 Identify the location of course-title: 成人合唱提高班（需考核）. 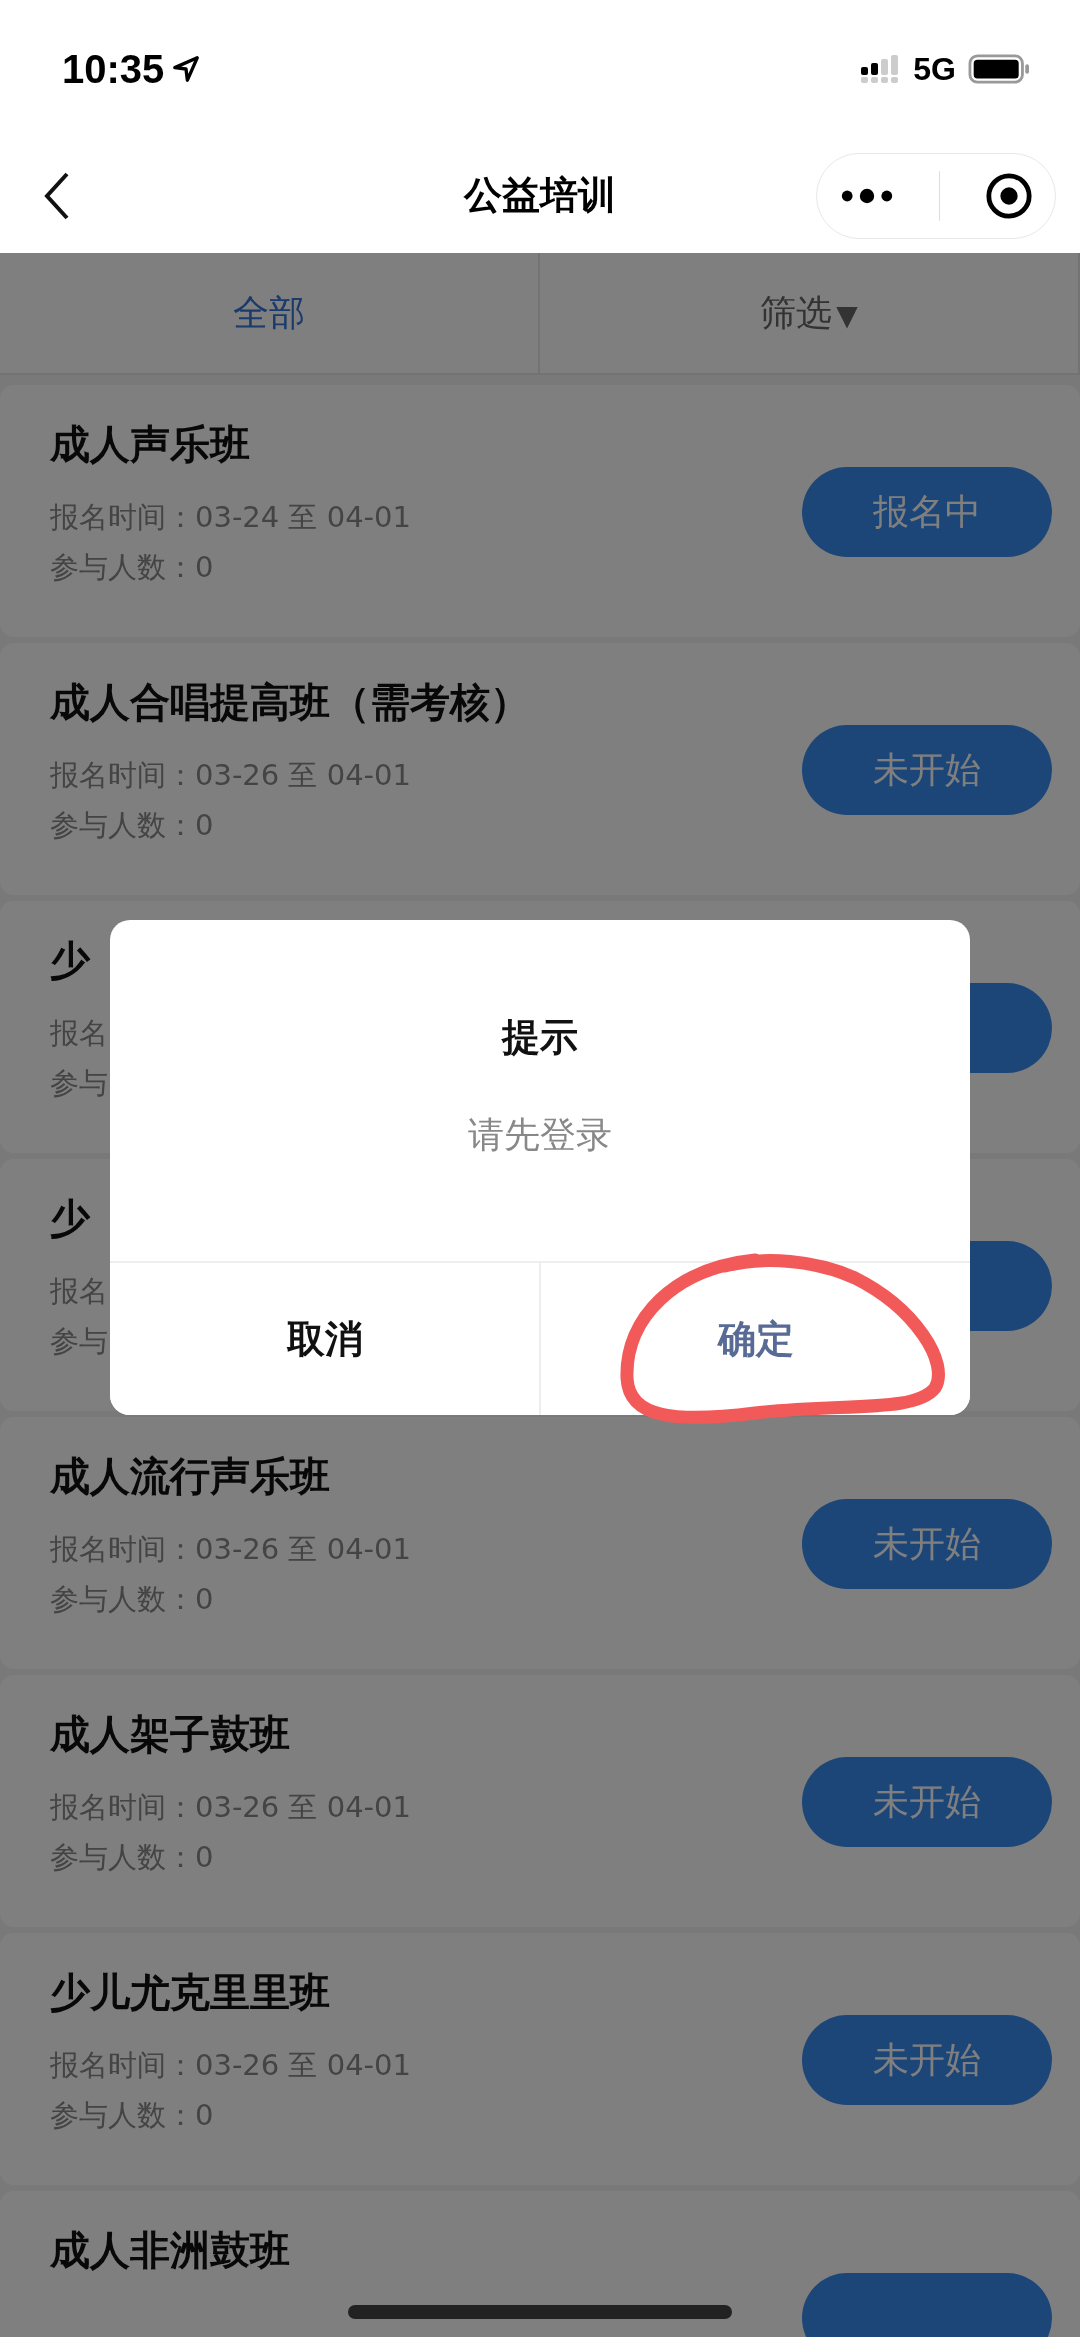
(290, 702).